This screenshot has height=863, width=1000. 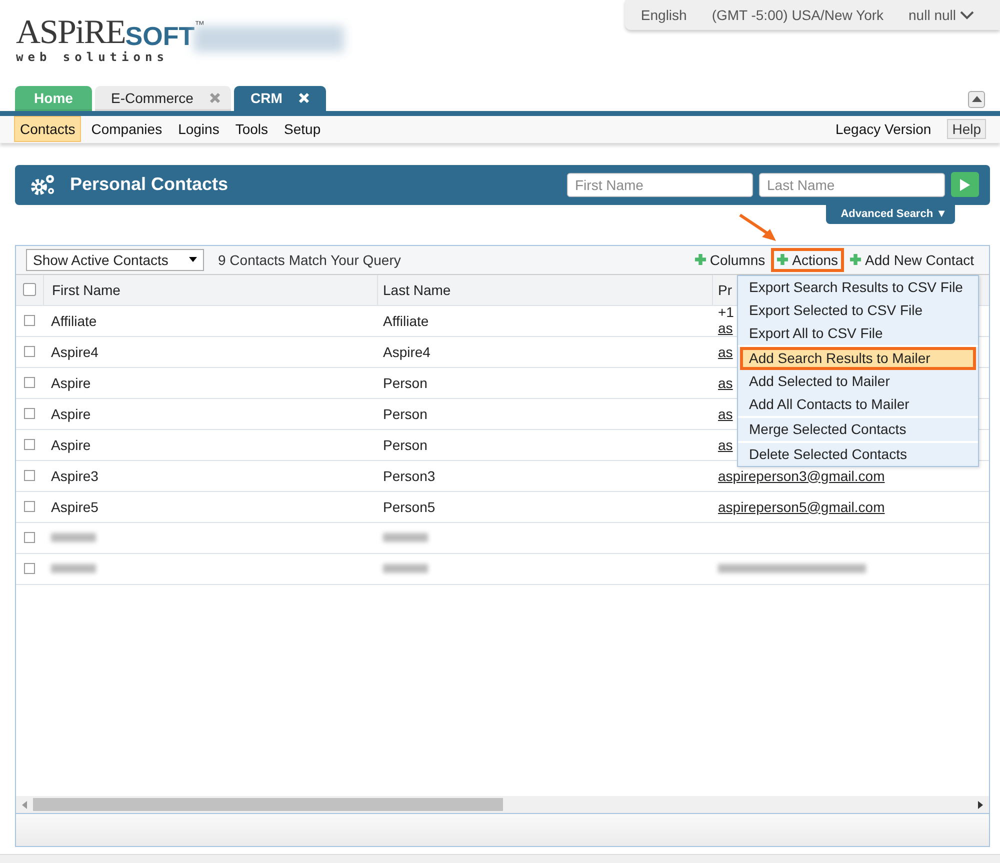 I want to click on scroll-right-icon, so click(x=980, y=804).